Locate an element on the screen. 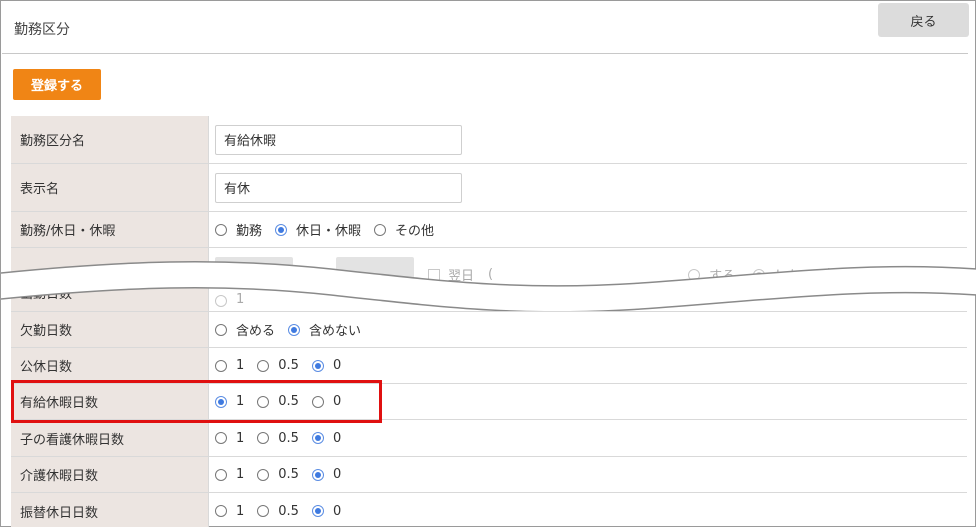  table-row: 振替休日日数 1 0.5 0 is located at coordinates (489, 510).